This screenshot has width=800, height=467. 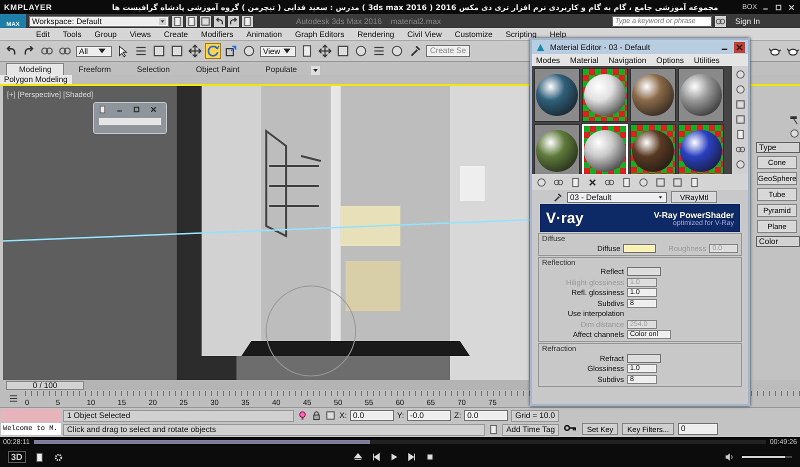 What do you see at coordinates (720, 21) in the screenshot?
I see `binoculars-icon` at bounding box center [720, 21].